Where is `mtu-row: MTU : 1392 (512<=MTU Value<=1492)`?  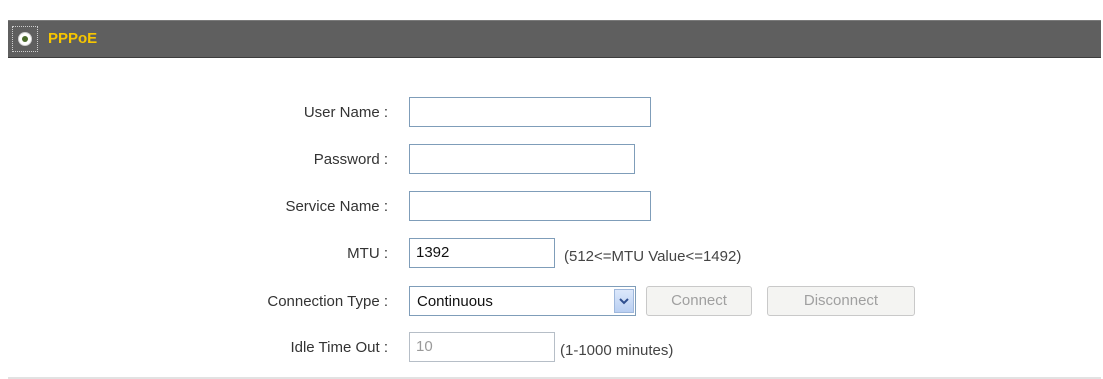
mtu-row: MTU : 1392 (512<=MTU Value<=1492) is located at coordinates (551, 254).